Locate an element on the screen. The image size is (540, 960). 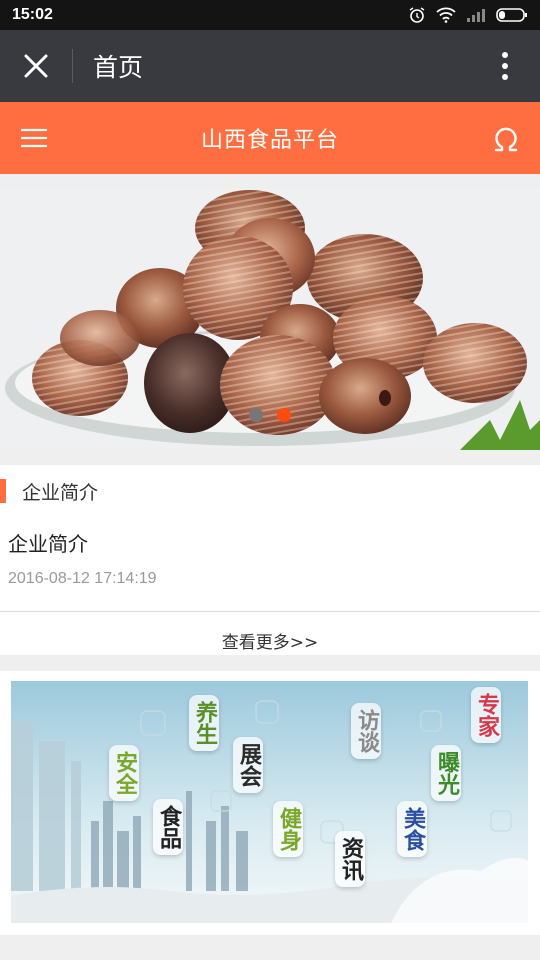
alarm-icon is located at coordinates (417, 15).